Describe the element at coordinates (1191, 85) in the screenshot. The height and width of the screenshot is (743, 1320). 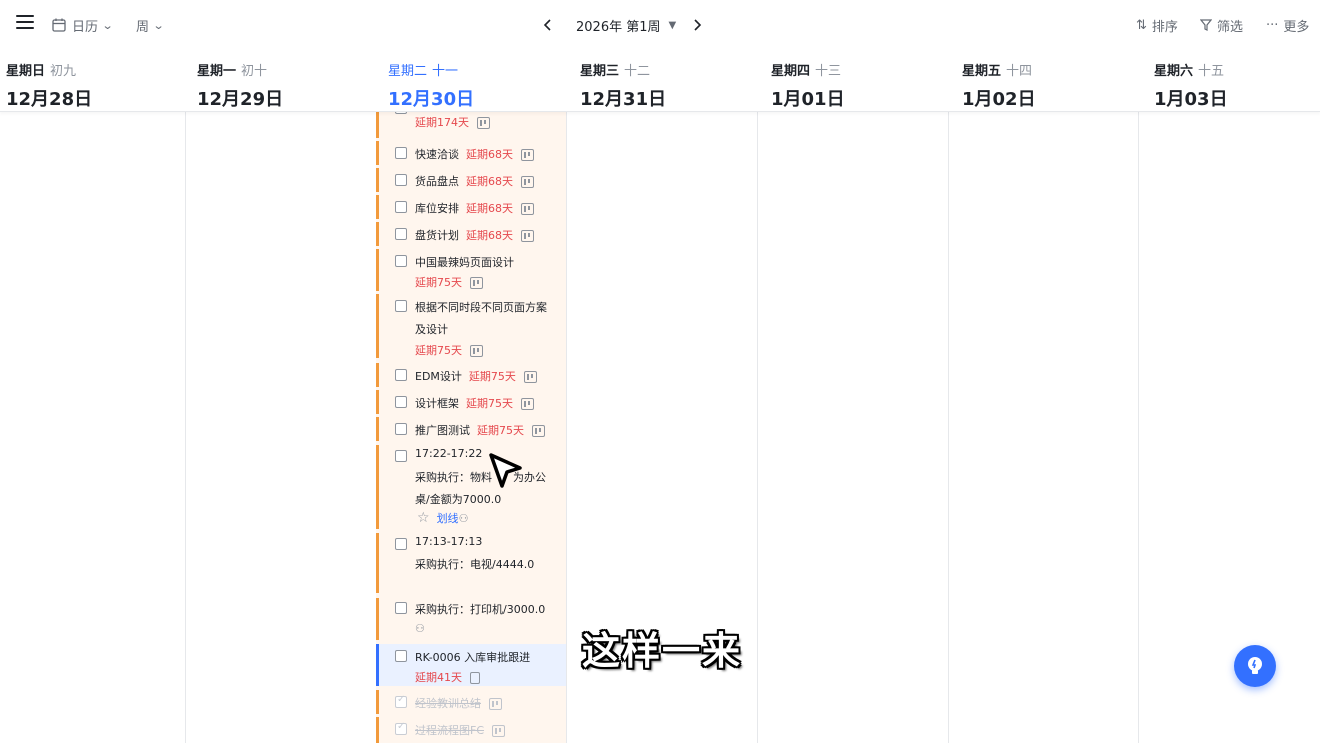
I see `day-header: 星期六 十五 1月03日` at that location.